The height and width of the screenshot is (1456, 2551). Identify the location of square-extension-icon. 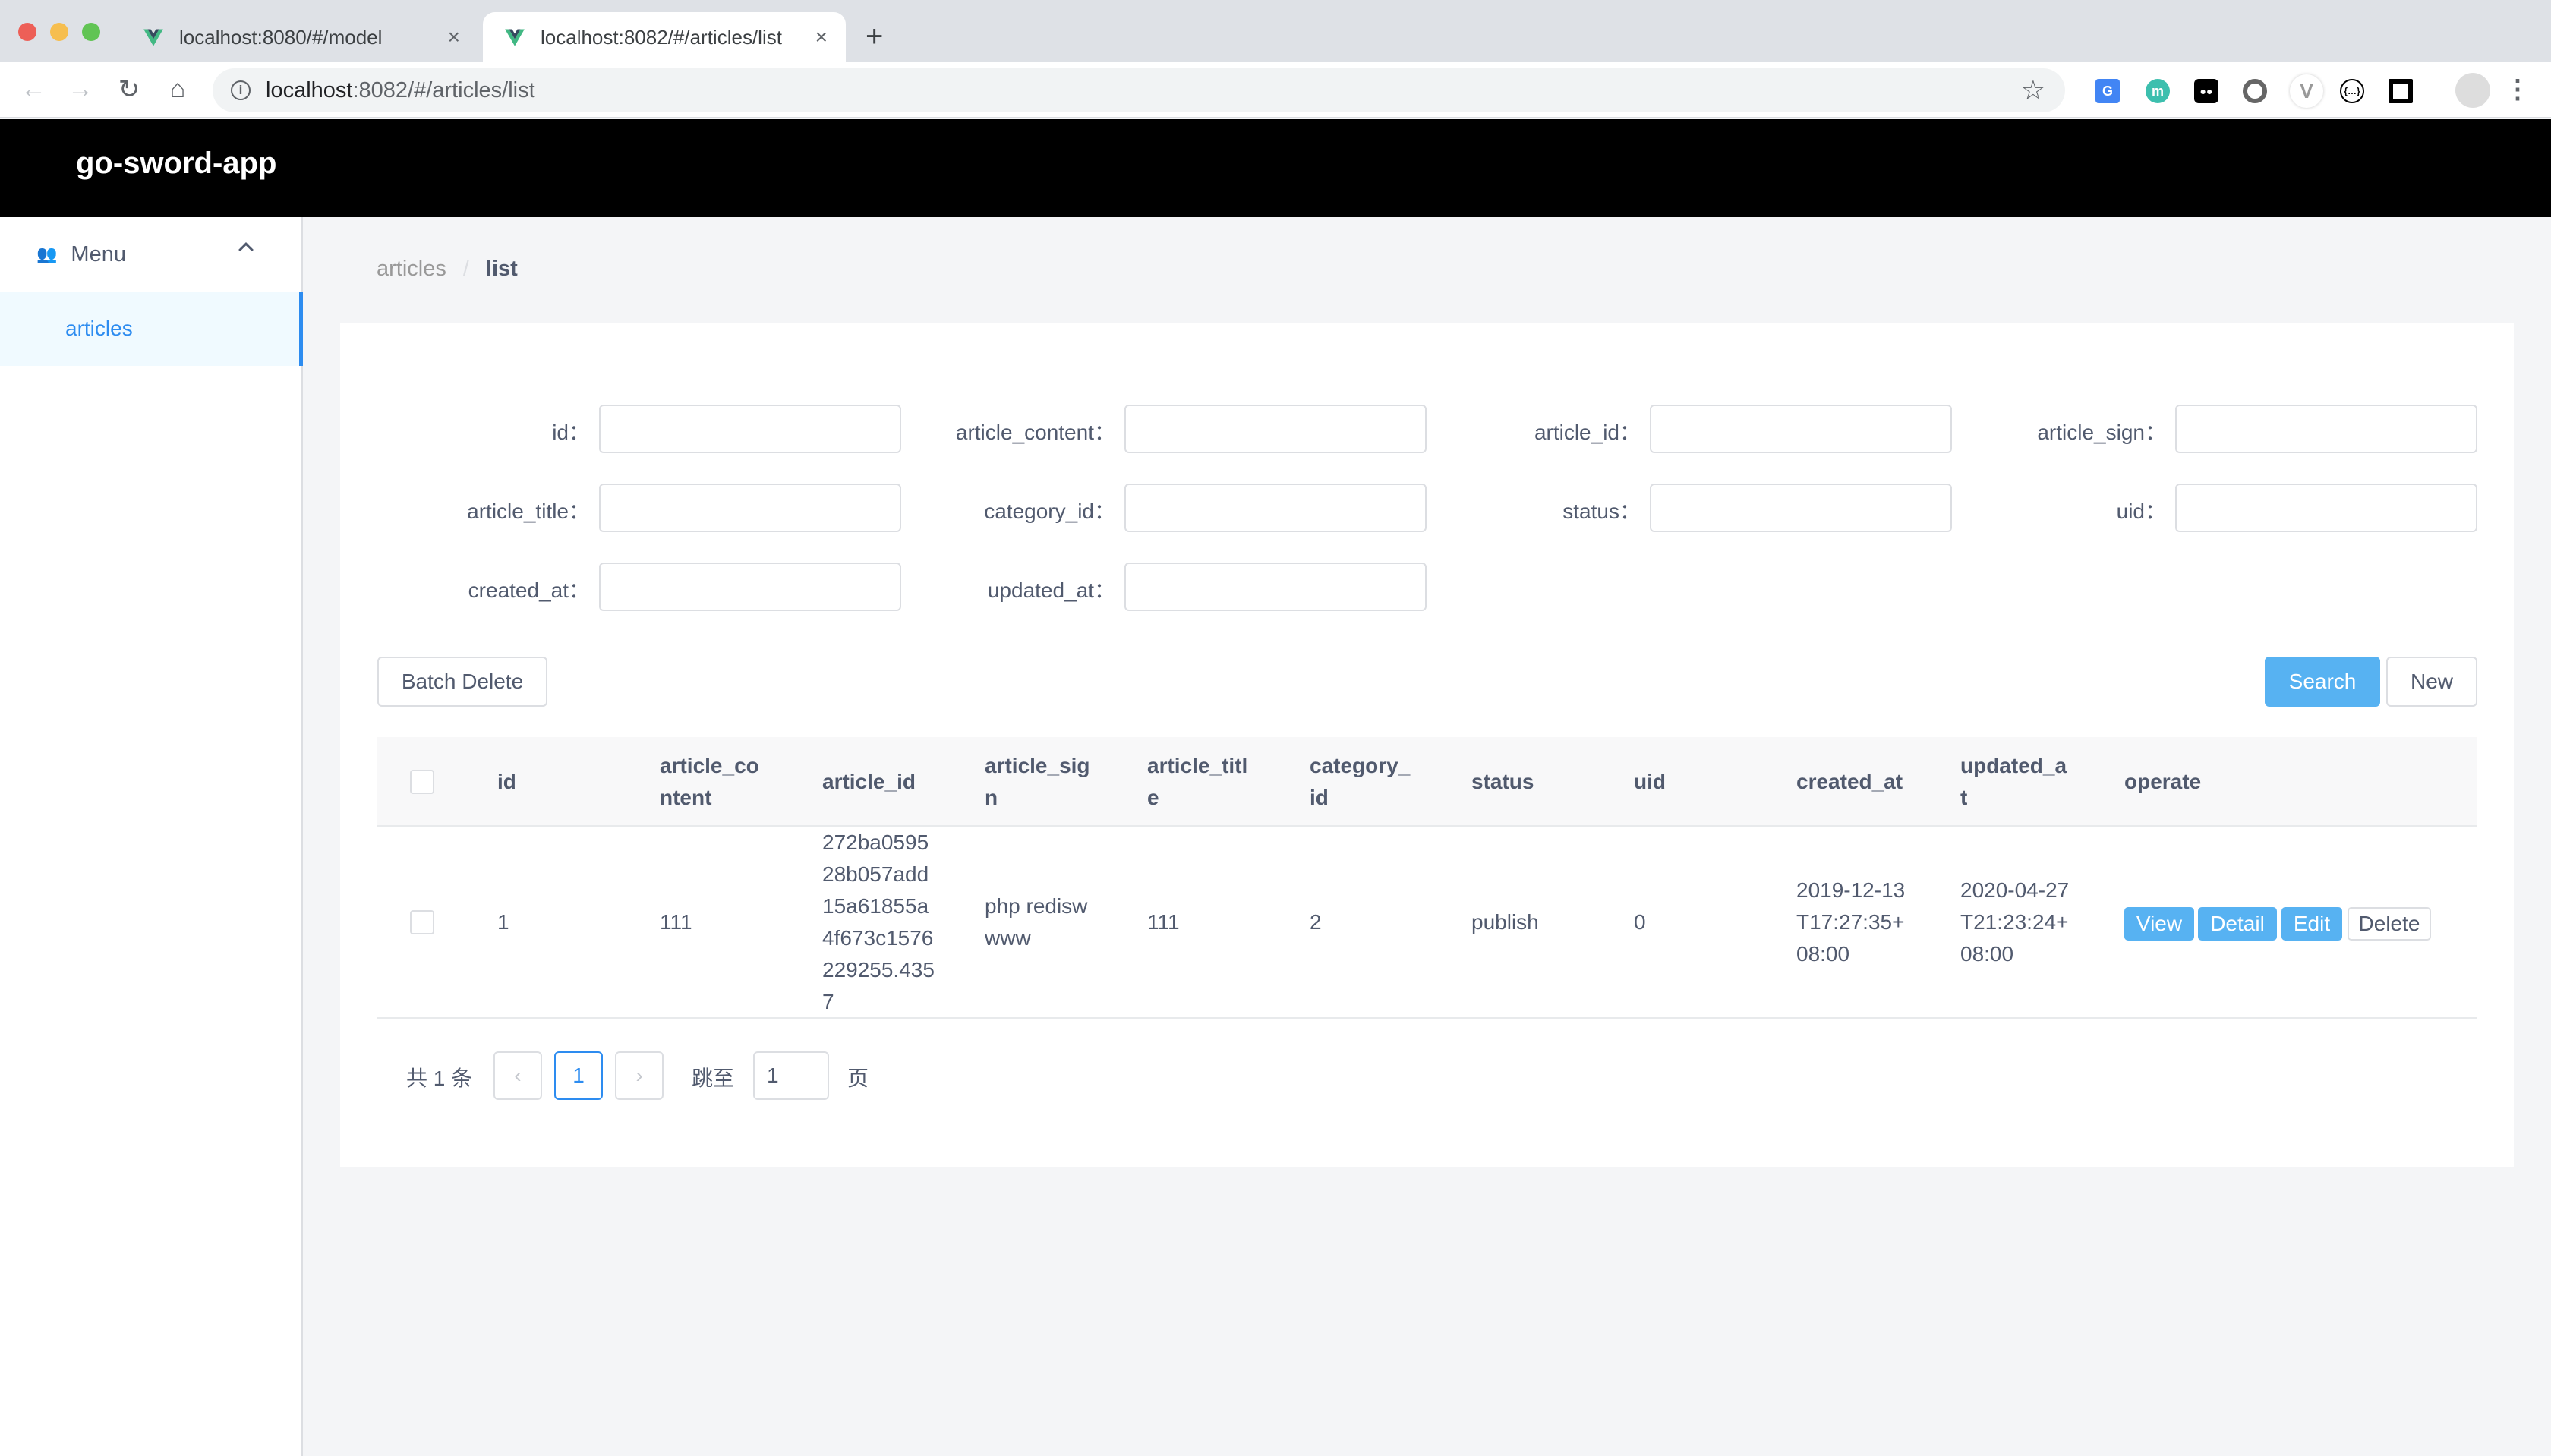
(2401, 91).